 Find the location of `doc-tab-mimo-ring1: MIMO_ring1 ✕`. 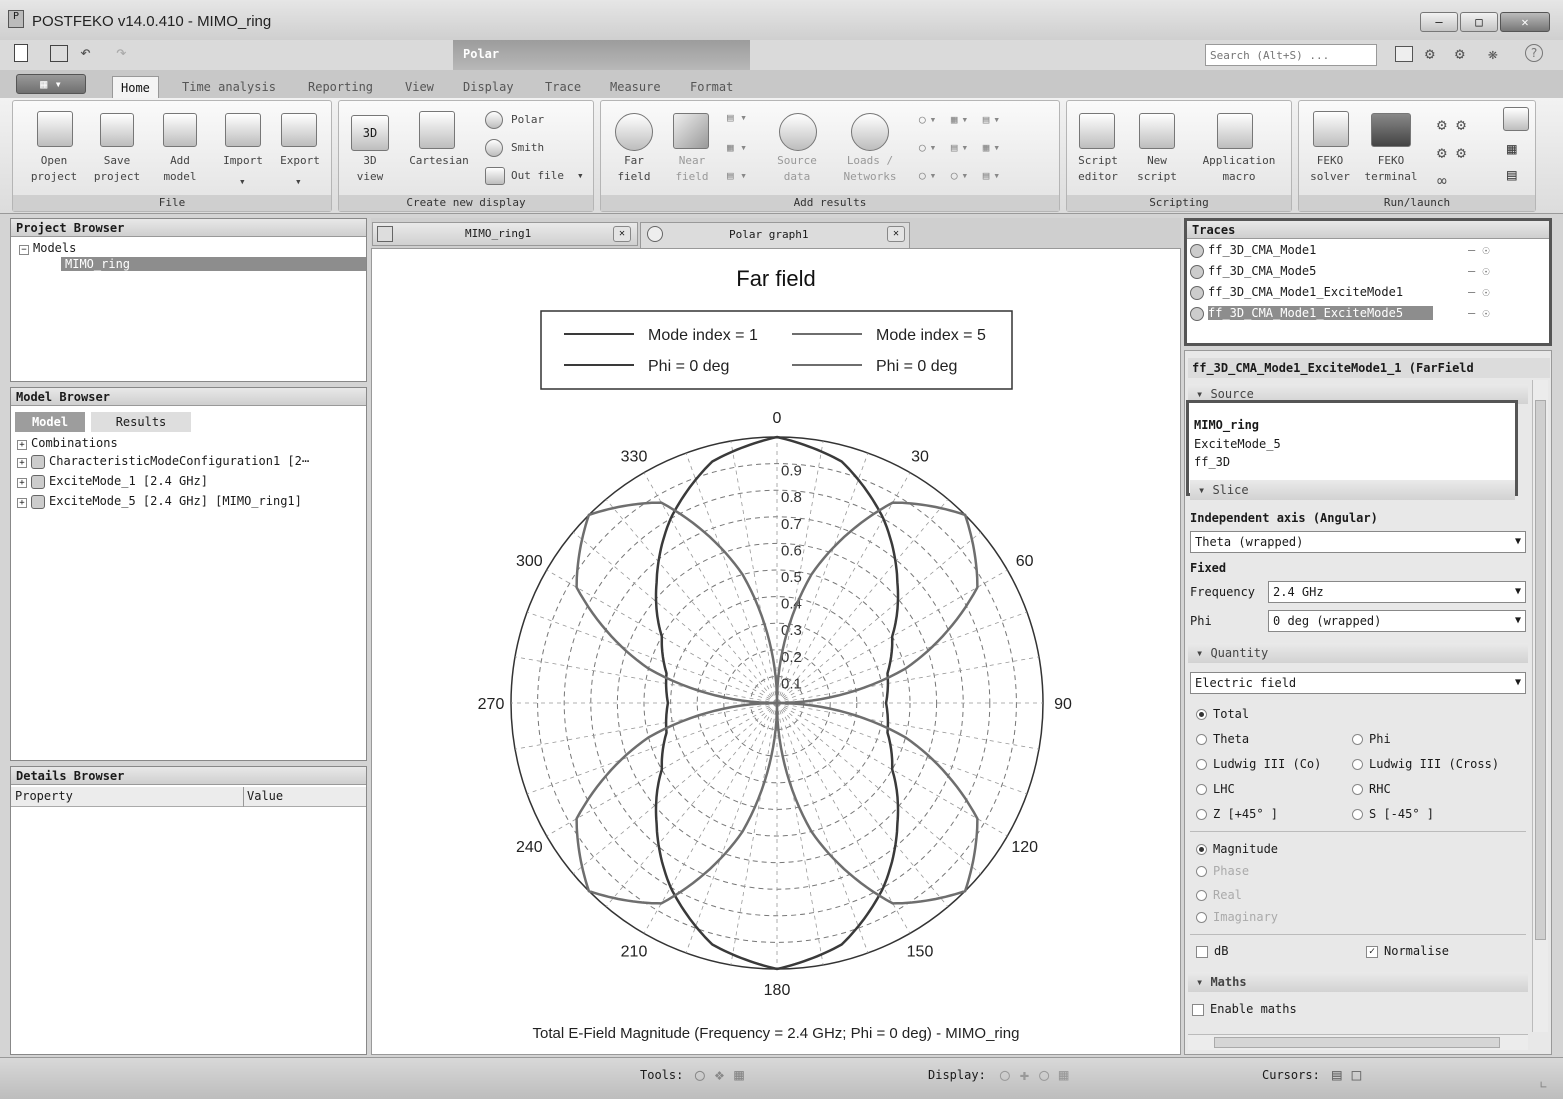

doc-tab-mimo-ring1: MIMO_ring1 ✕ is located at coordinates (505, 234).